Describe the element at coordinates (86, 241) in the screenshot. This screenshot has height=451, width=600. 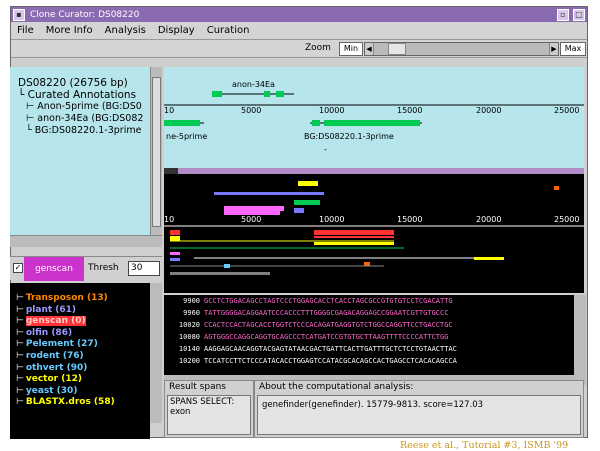
I see `tree-horizontal-scrollbar` at that location.